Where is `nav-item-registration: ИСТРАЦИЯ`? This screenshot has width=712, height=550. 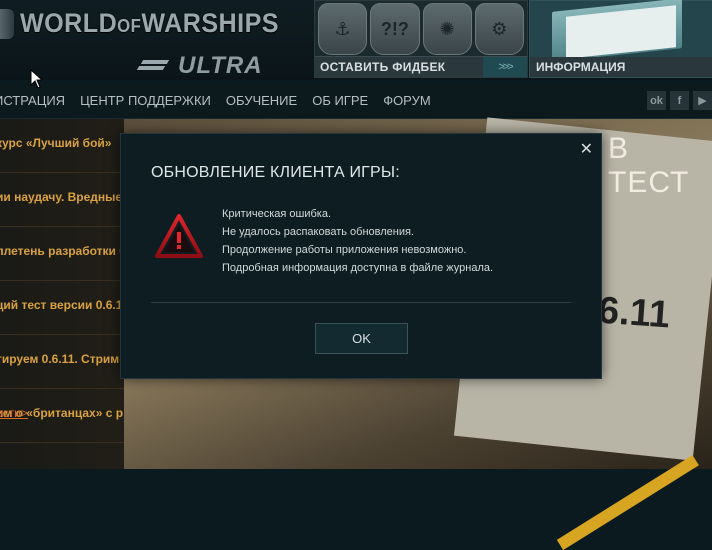 nav-item-registration: ИСТРАЦИЯ is located at coordinates (32, 100).